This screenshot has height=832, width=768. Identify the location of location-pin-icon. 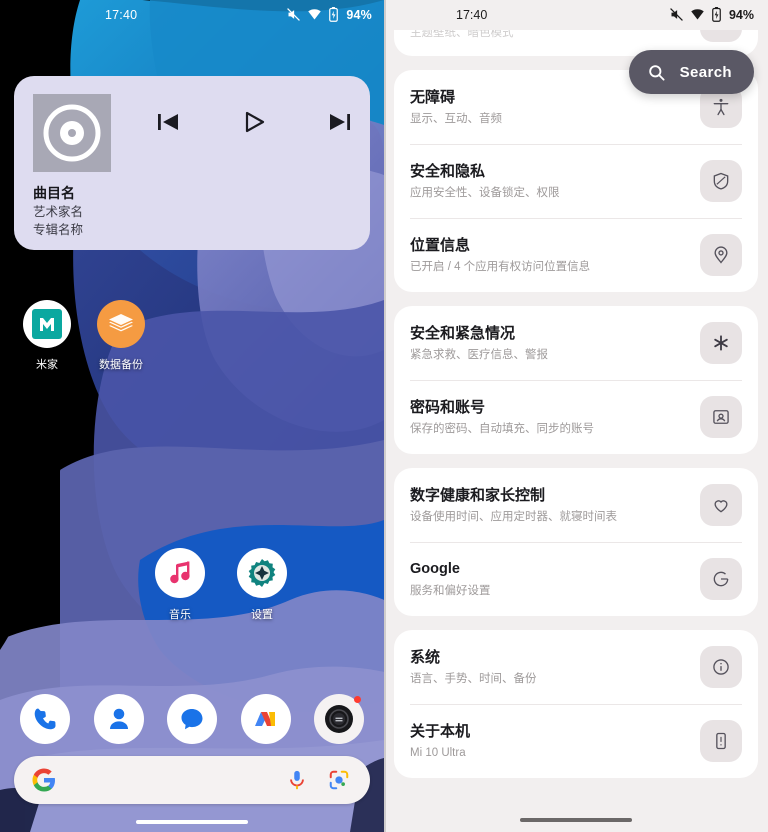
(721, 255).